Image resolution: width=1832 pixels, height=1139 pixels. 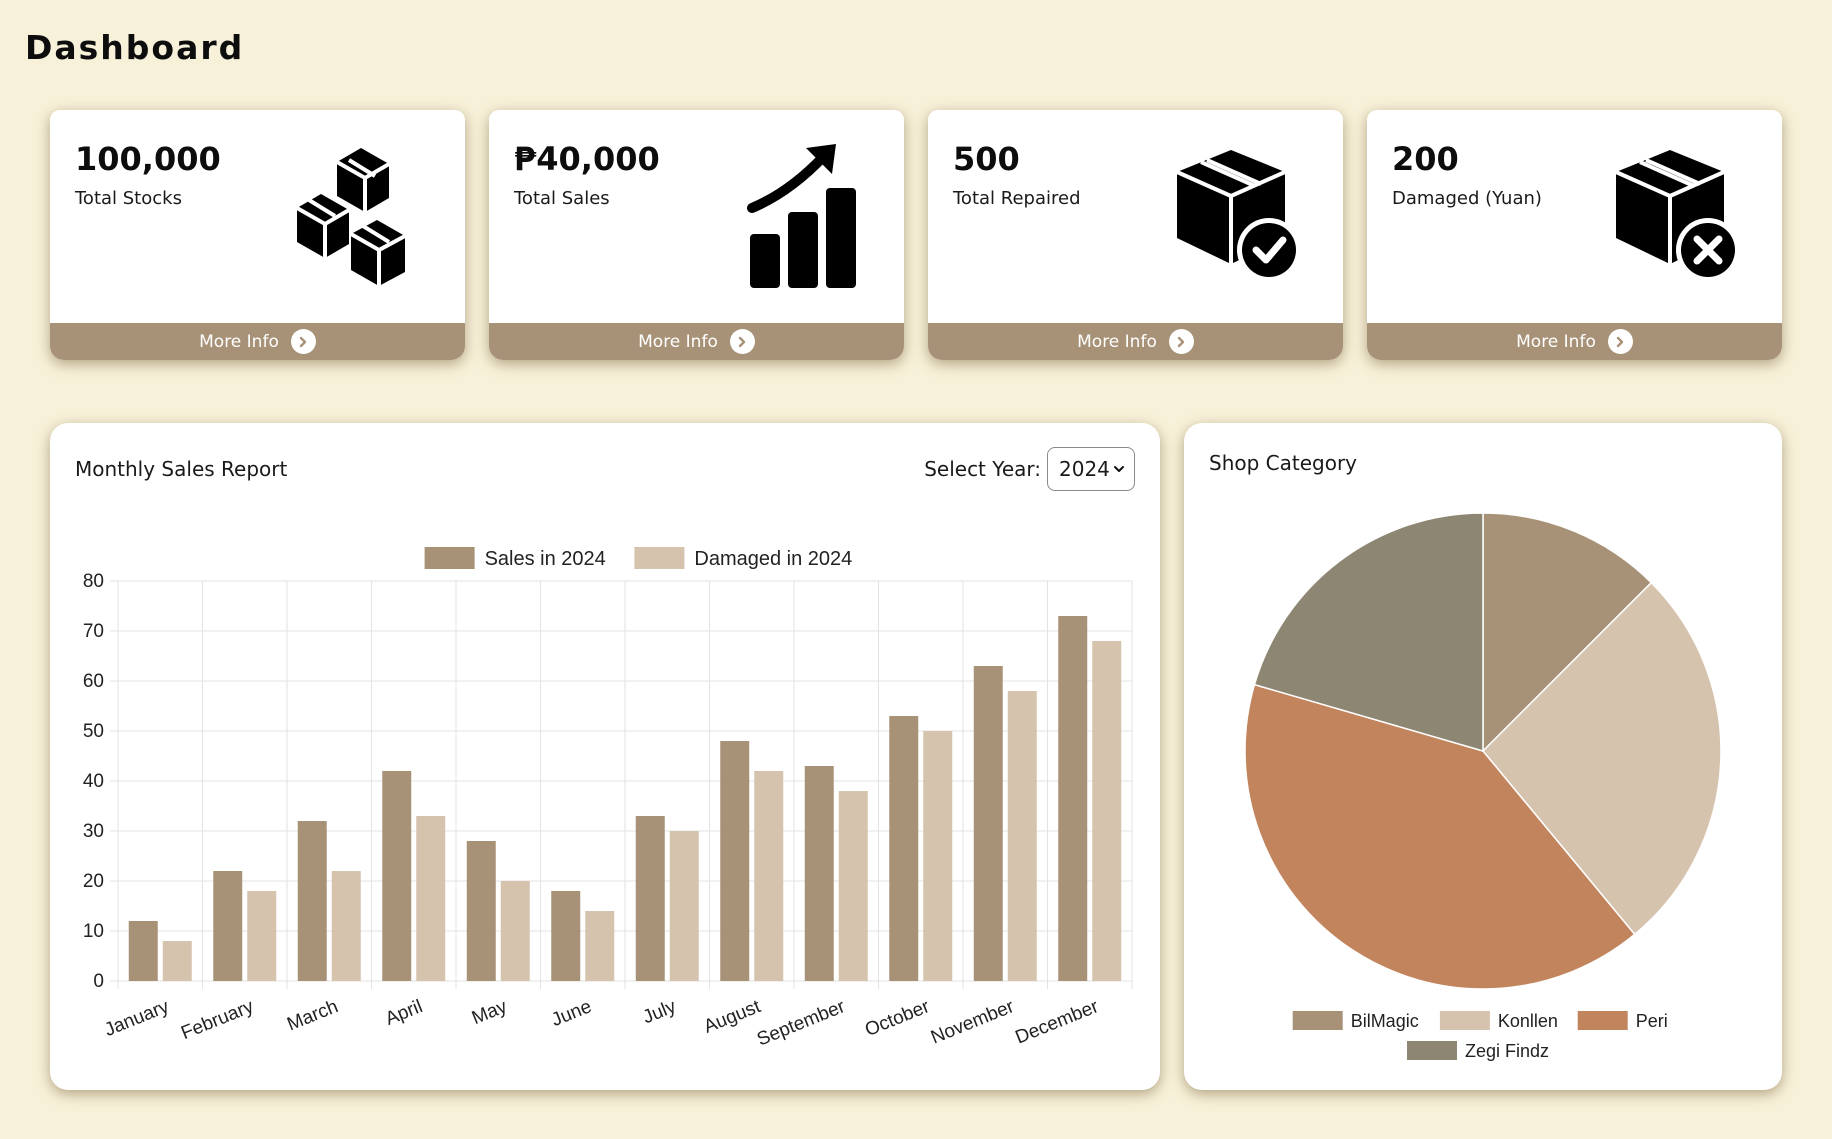 What do you see at coordinates (1652, 1021) in the screenshot?
I see `legend-label: Peri` at bounding box center [1652, 1021].